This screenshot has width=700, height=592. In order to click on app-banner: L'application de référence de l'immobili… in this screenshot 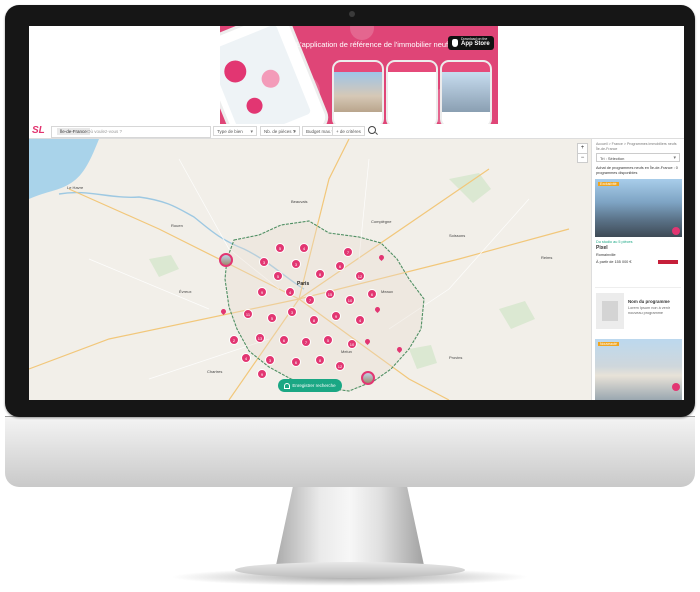, I will do `click(359, 75)`.